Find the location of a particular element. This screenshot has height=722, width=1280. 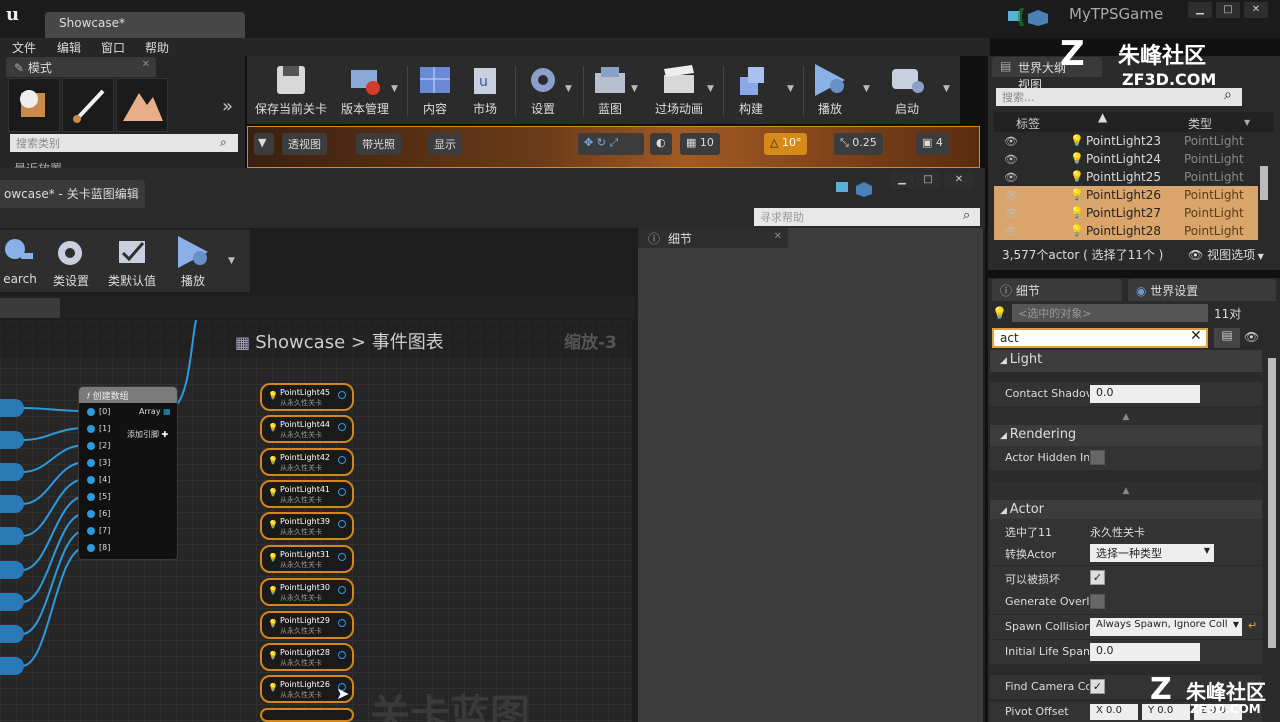

play-button: 播放 is located at coordinates (830, 91).